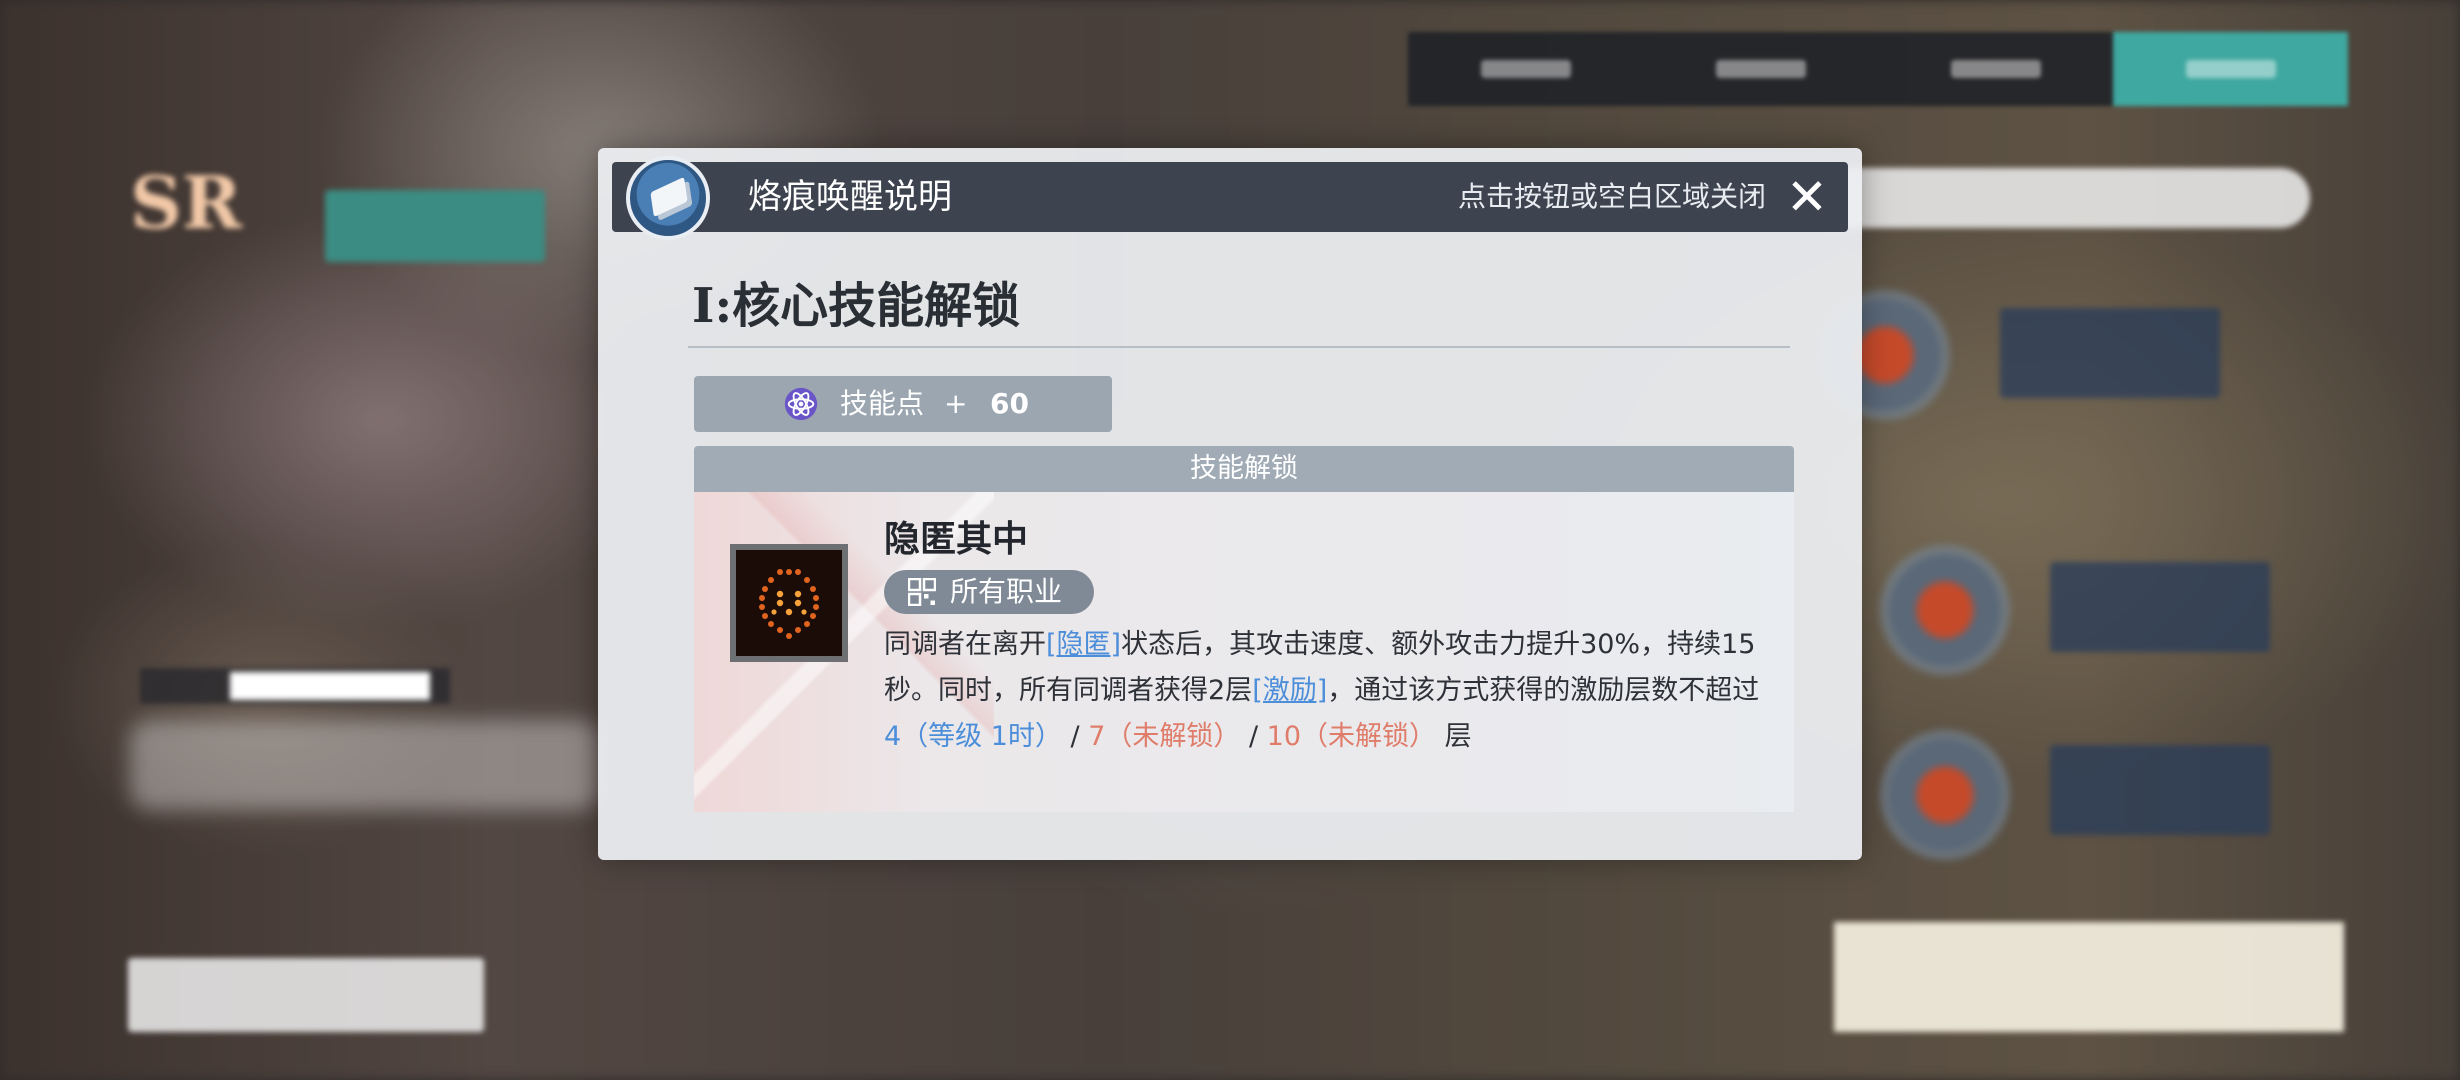 The width and height of the screenshot is (2460, 1080). I want to click on job-tag-label: 所有职业, so click(1006, 591).